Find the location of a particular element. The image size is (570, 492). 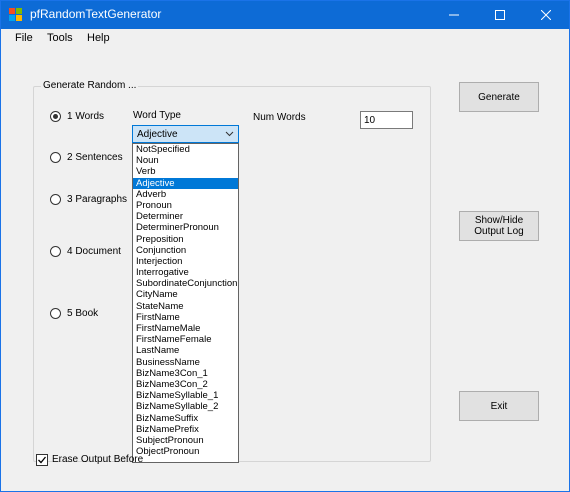

dropdown-option: Noun is located at coordinates (185, 160).